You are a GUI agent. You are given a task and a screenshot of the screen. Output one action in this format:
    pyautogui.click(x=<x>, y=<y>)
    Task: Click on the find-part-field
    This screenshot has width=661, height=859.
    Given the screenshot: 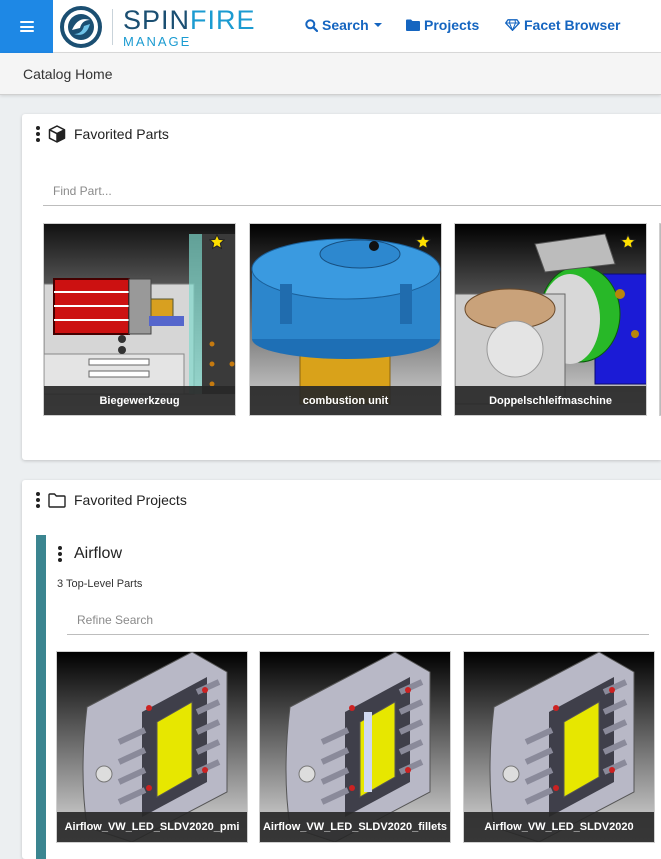 What is the action you would take?
    pyautogui.click(x=352, y=191)
    